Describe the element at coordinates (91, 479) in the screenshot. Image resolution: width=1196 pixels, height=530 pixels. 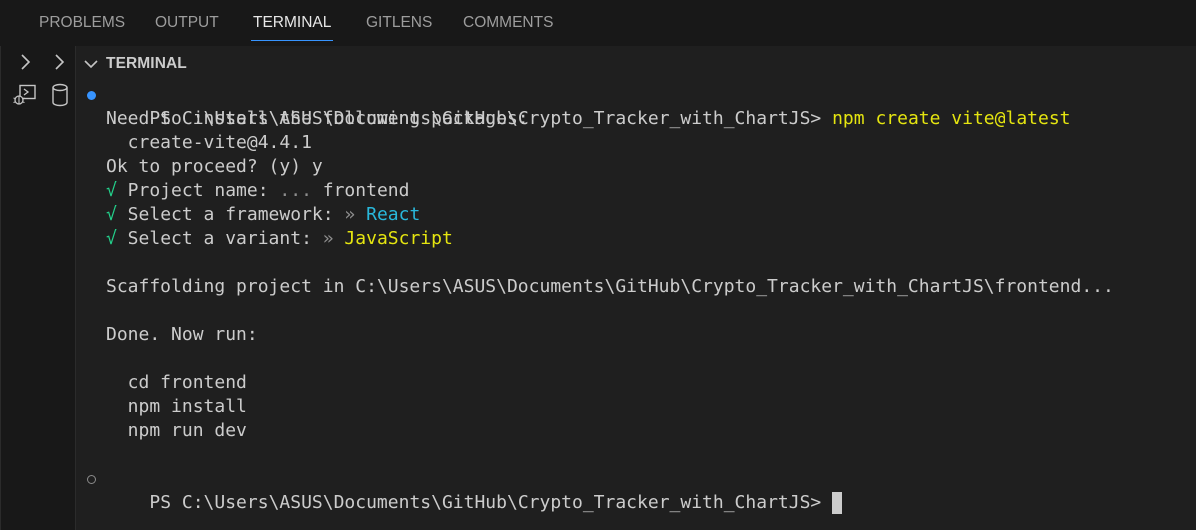
I see `command-pending-decoration` at that location.